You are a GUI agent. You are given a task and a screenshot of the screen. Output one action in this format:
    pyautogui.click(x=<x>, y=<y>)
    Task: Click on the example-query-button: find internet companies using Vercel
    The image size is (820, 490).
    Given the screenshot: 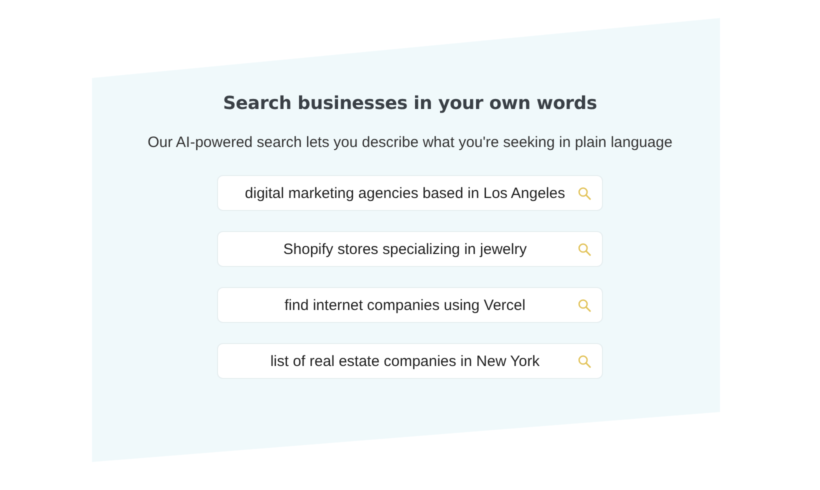 What is the action you would take?
    pyautogui.click(x=410, y=305)
    